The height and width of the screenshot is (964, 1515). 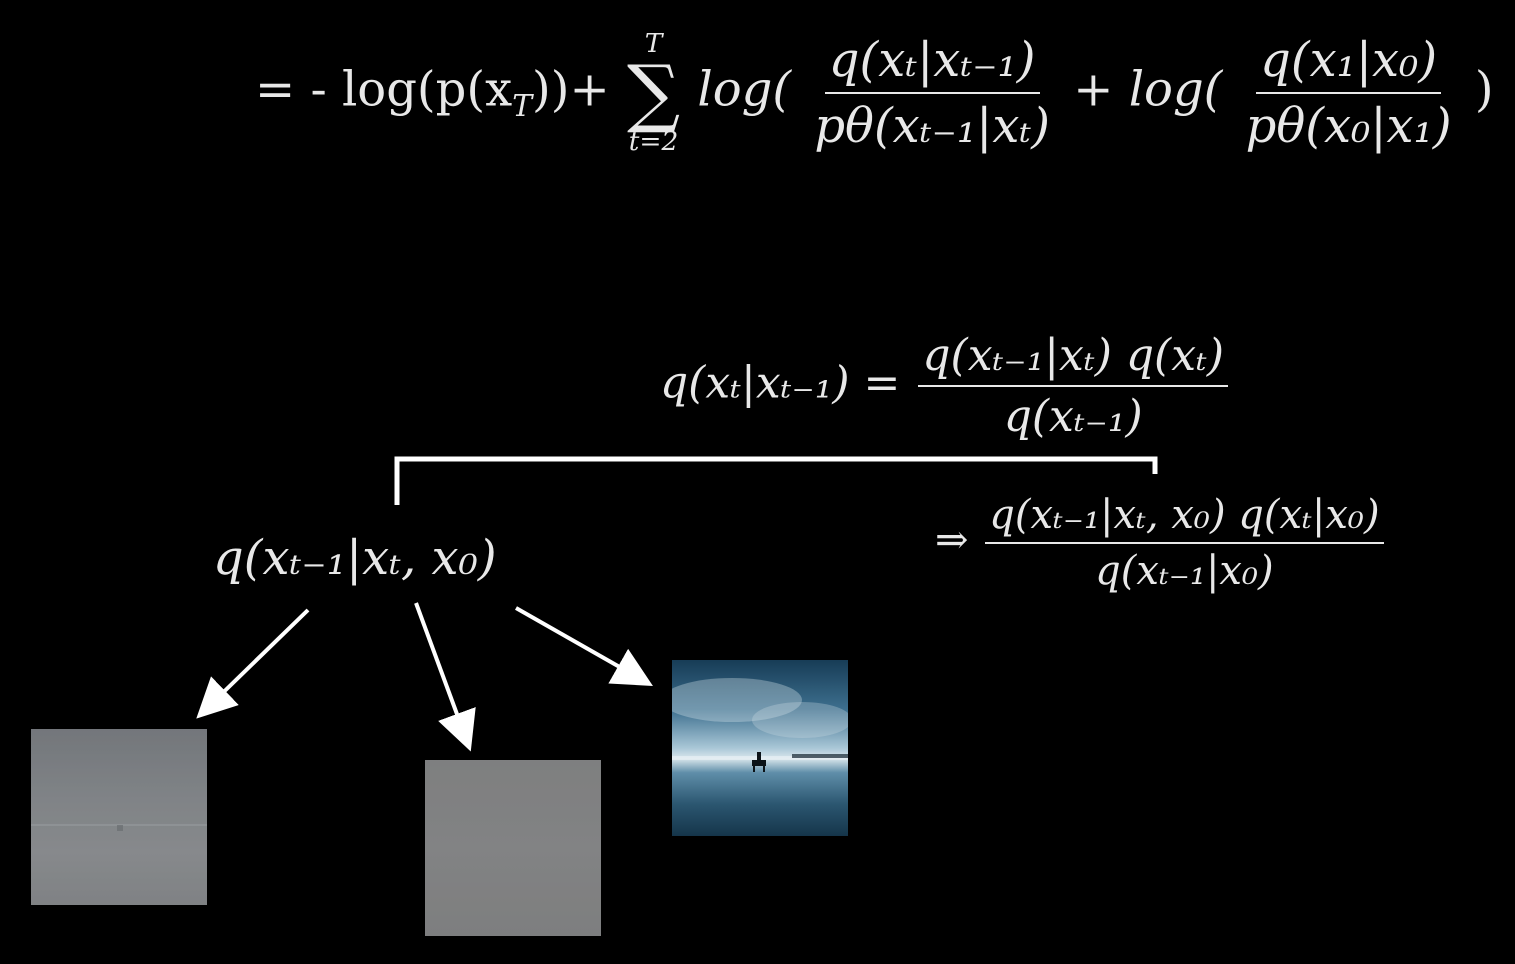 I want to click on noisy-image-xt, so click(x=513, y=848).